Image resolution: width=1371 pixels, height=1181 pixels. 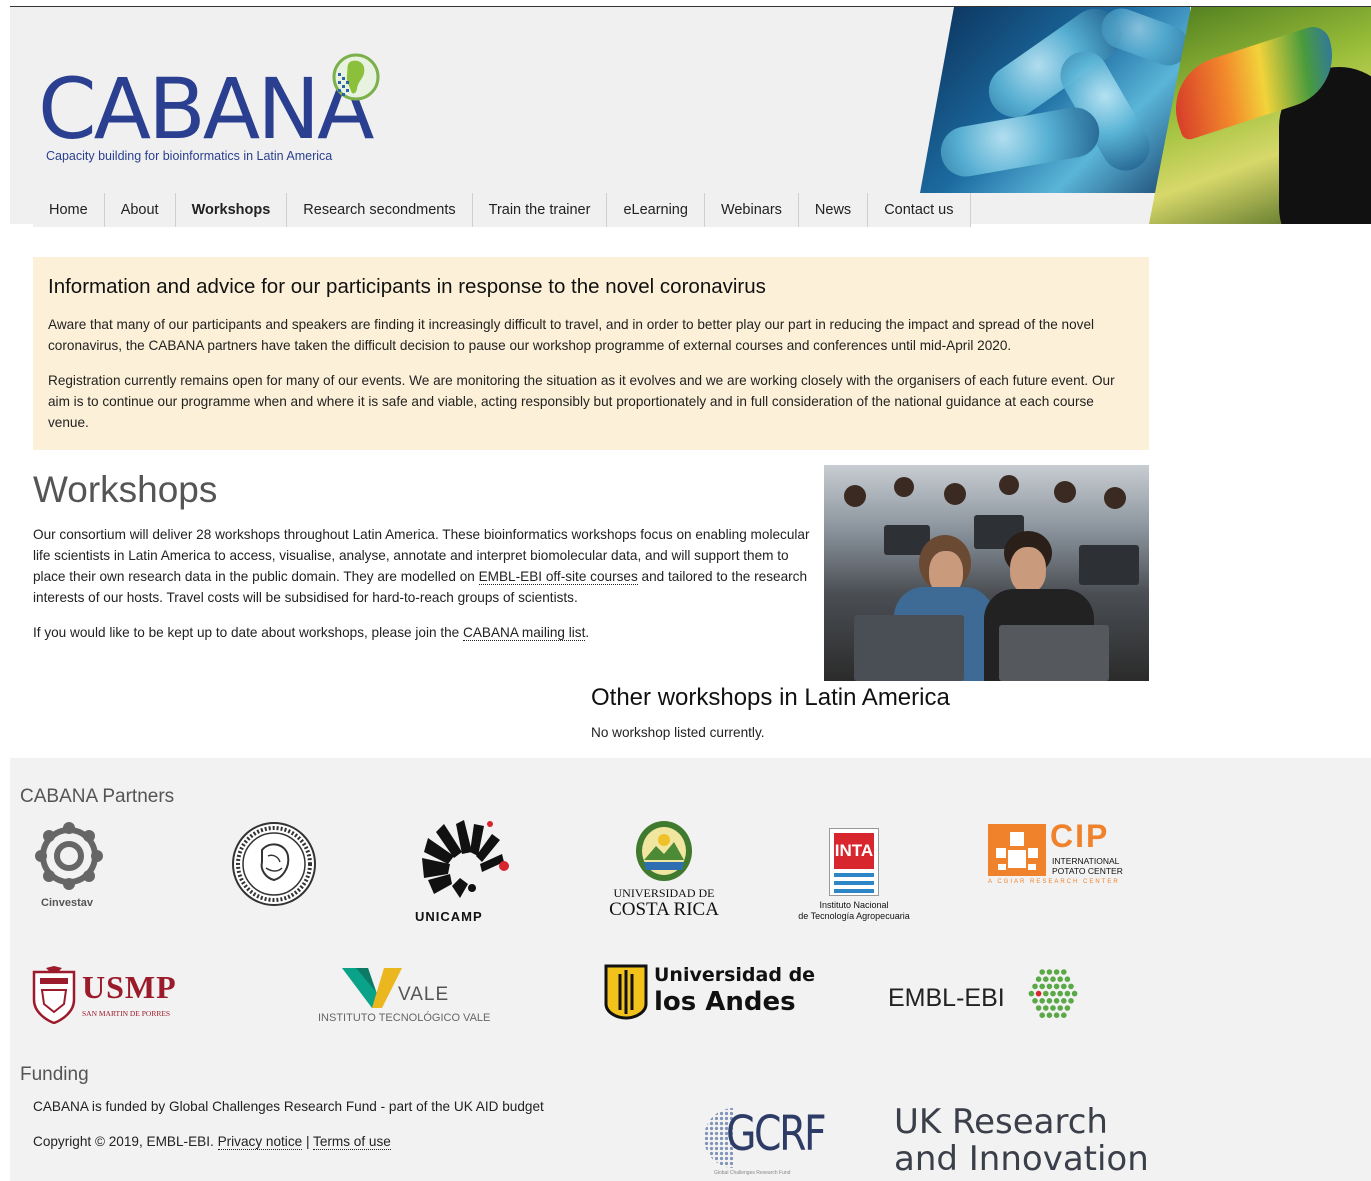 I want to click on globe-icon, so click(x=356, y=77).